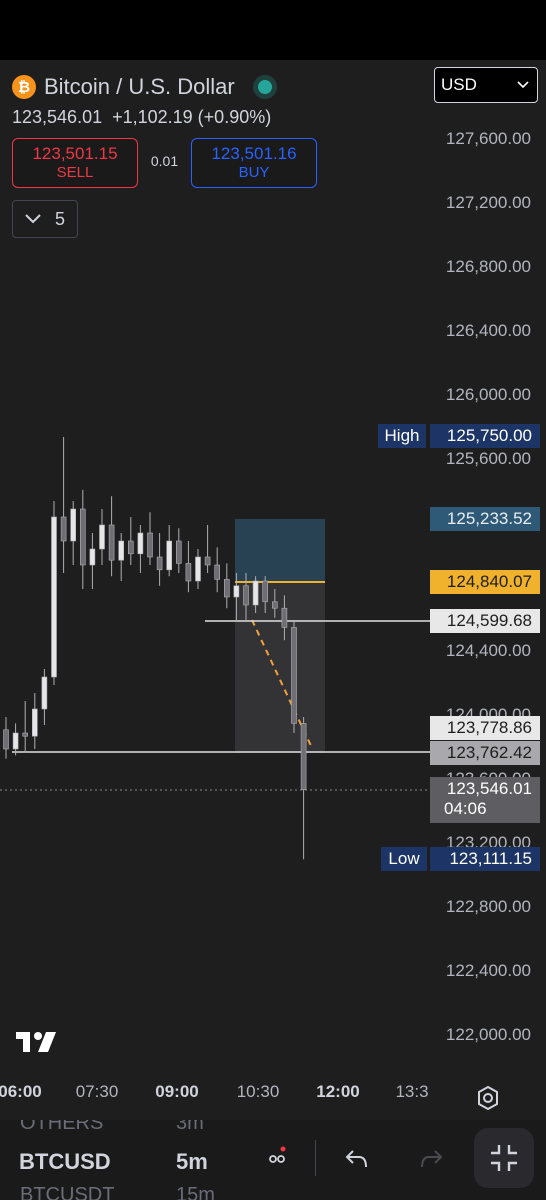 The width and height of the screenshot is (546, 1200). What do you see at coordinates (254, 153) in the screenshot?
I see `buy-price: 123,501.16` at bounding box center [254, 153].